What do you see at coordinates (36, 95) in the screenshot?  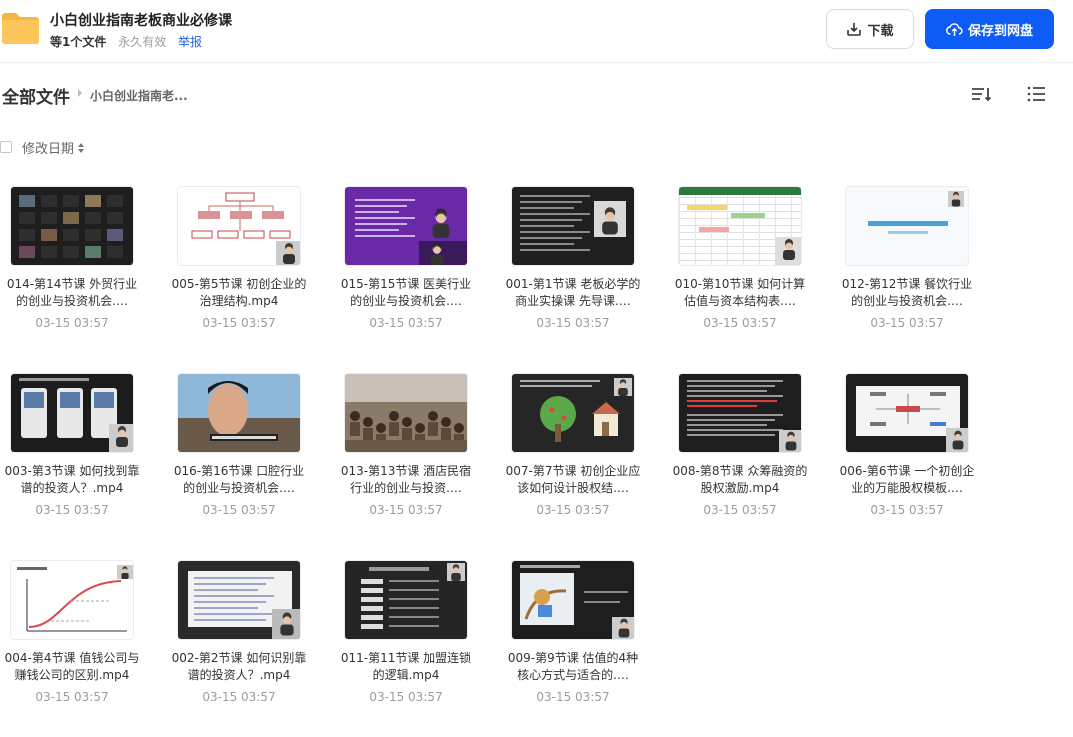 I see `breadcrumb-root: 全部文件` at bounding box center [36, 95].